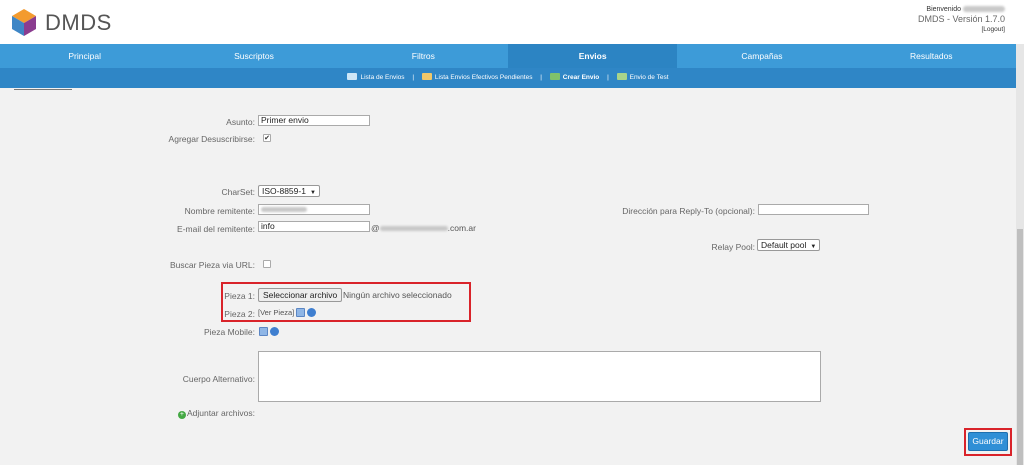 The width and height of the screenshot is (1024, 465). What do you see at coordinates (84, 56) in the screenshot?
I see `nav-principal: Principal` at bounding box center [84, 56].